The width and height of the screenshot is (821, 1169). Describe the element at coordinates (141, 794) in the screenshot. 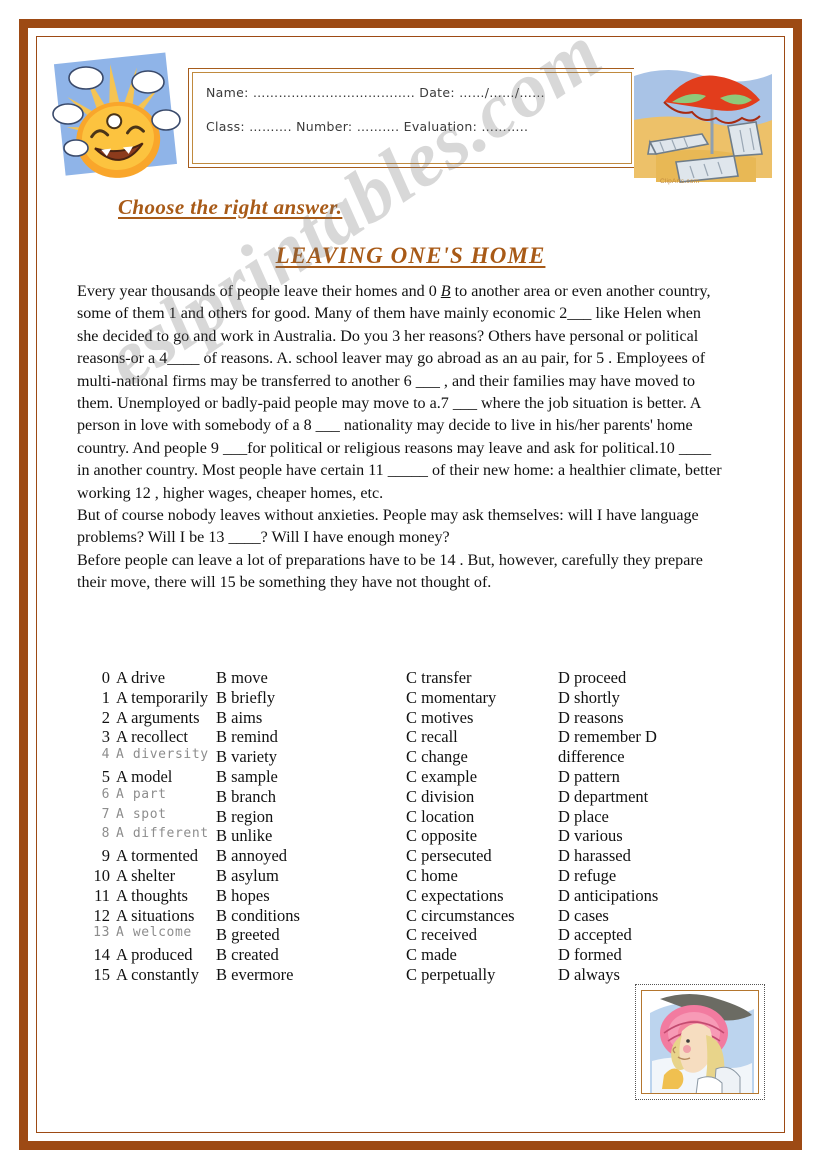

I see `option-a: A part` at that location.